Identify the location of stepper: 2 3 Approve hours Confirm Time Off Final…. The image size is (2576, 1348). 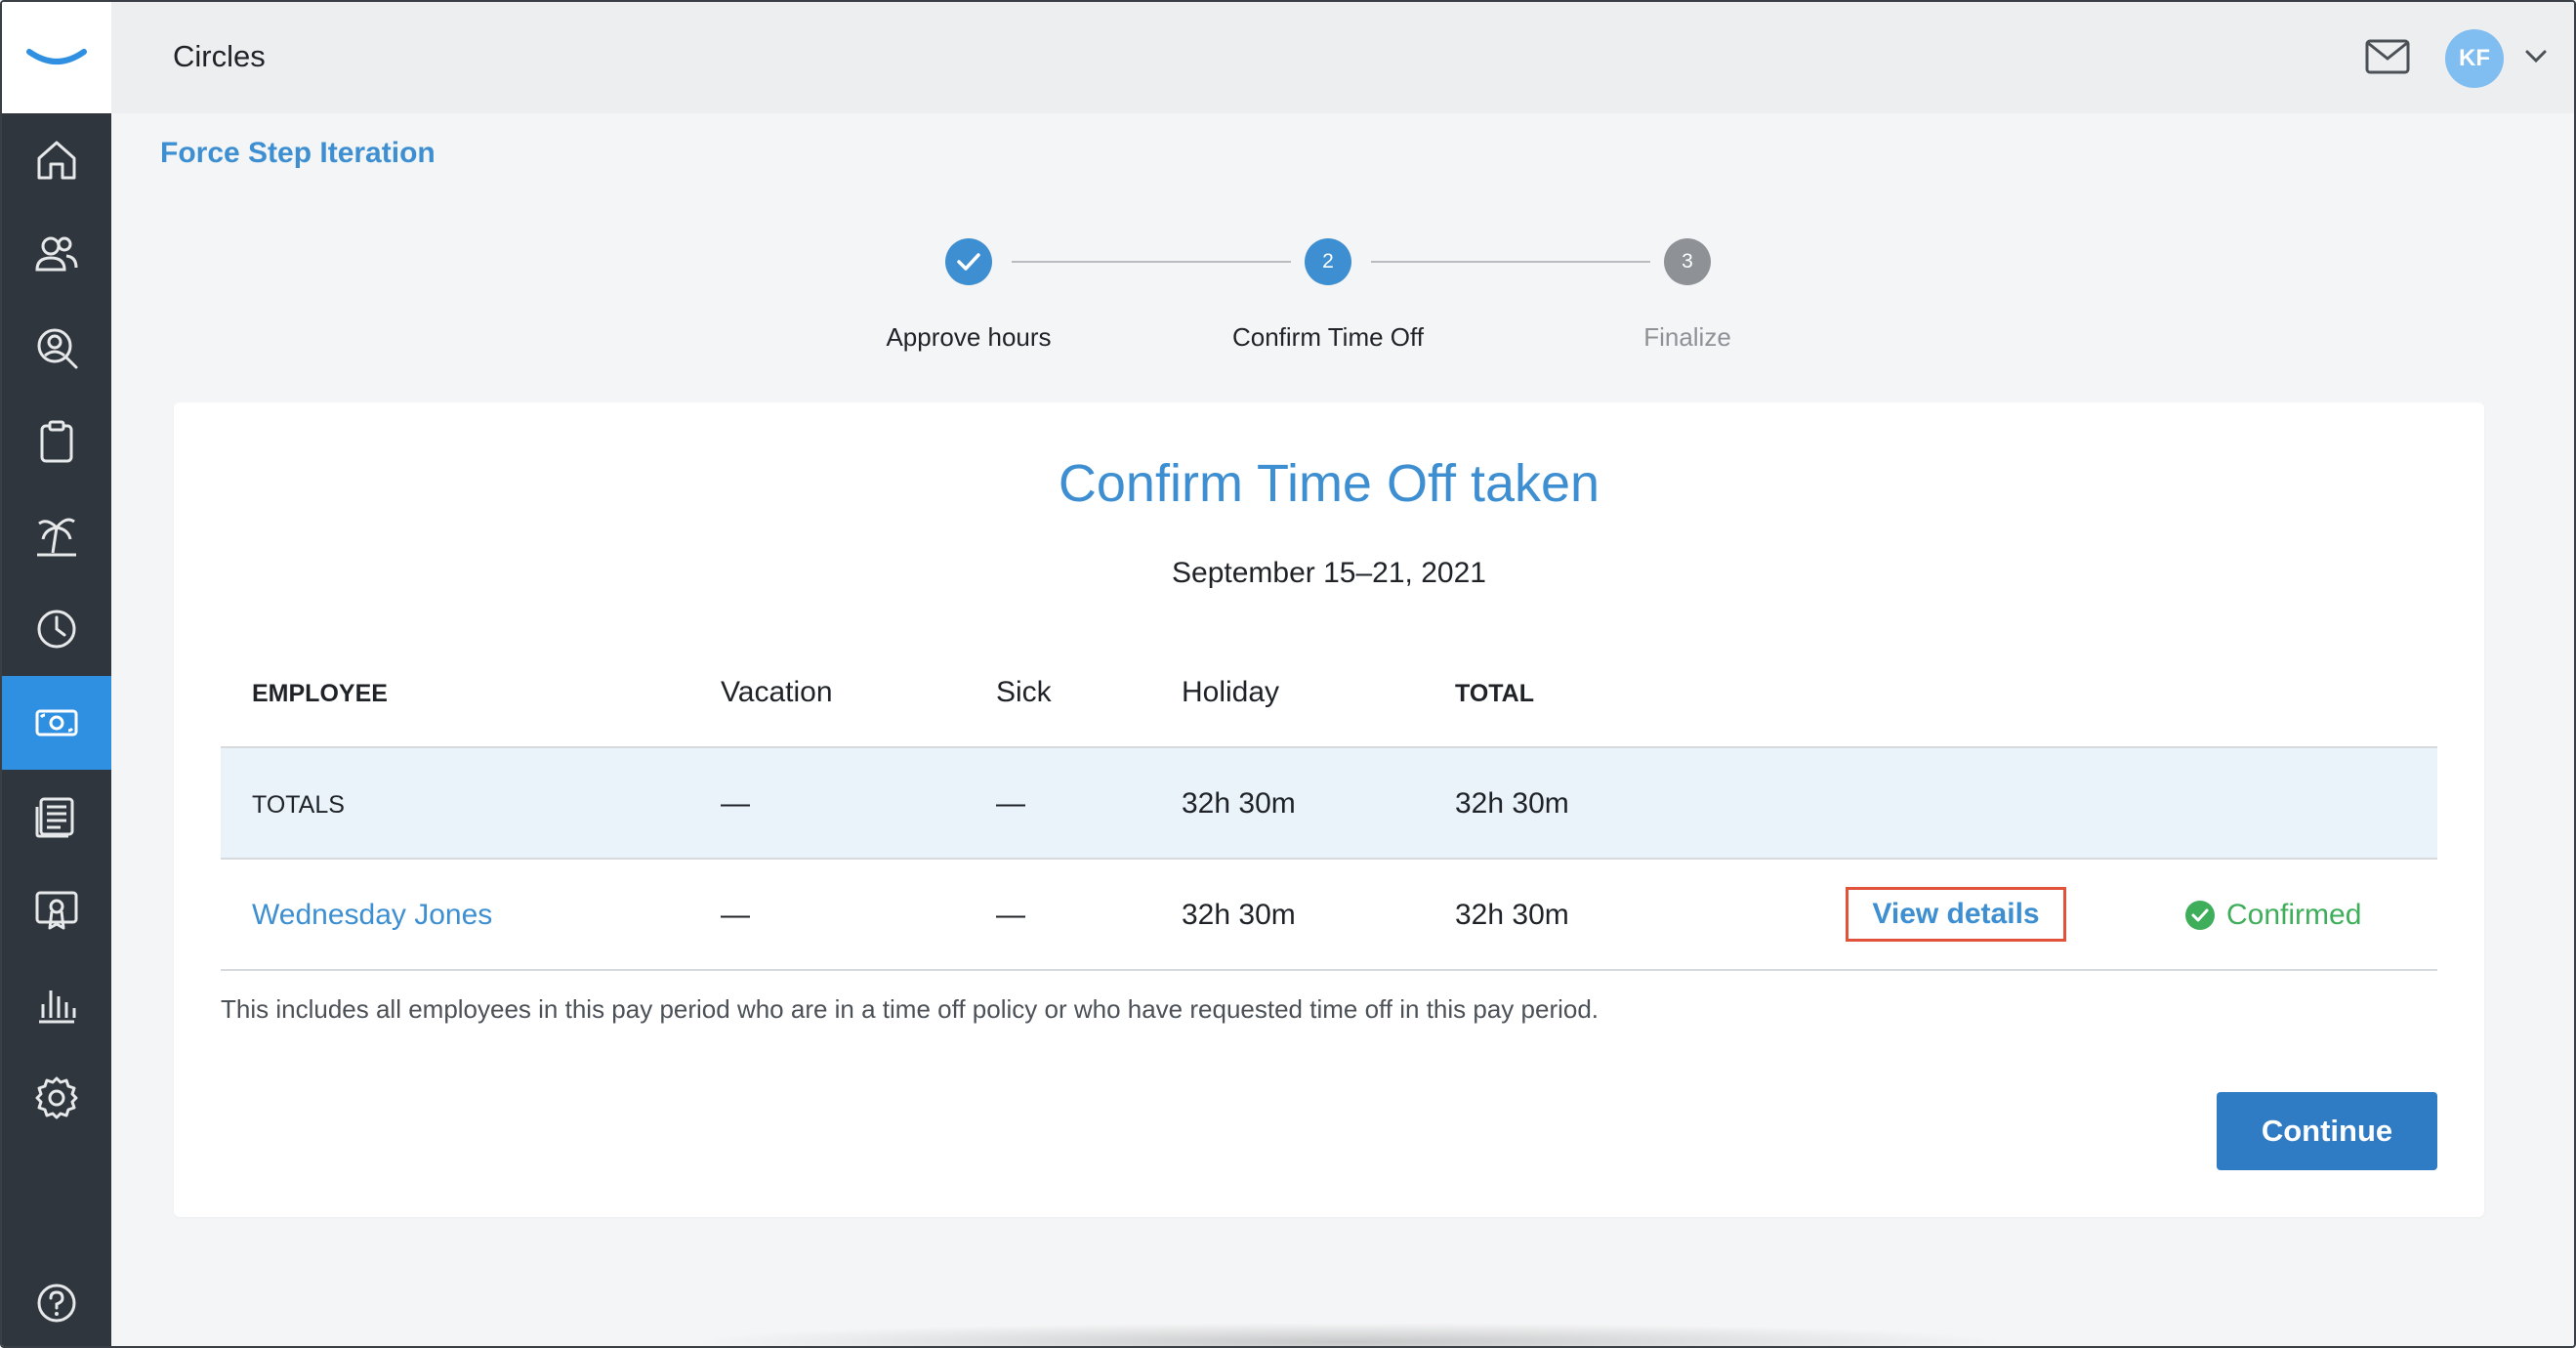
(1320, 295).